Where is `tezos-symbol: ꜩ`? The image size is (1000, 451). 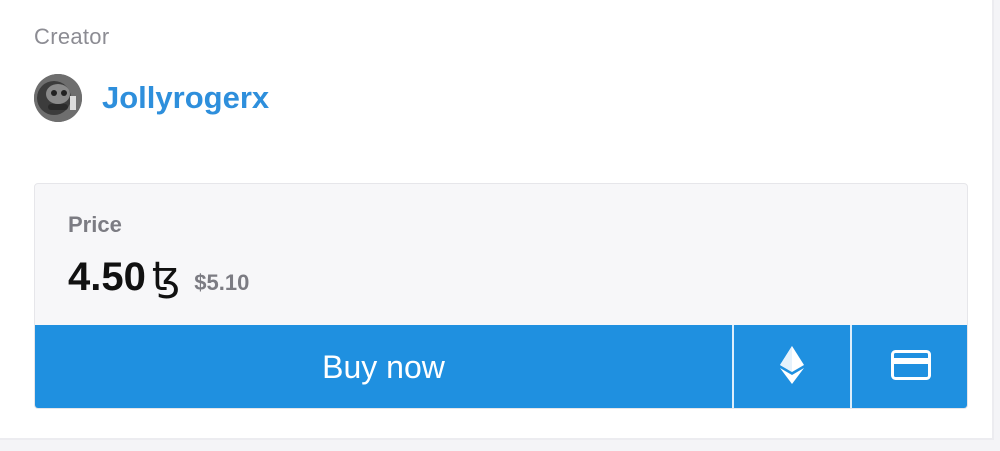
tezos-symbol: ꜩ is located at coordinates (166, 277).